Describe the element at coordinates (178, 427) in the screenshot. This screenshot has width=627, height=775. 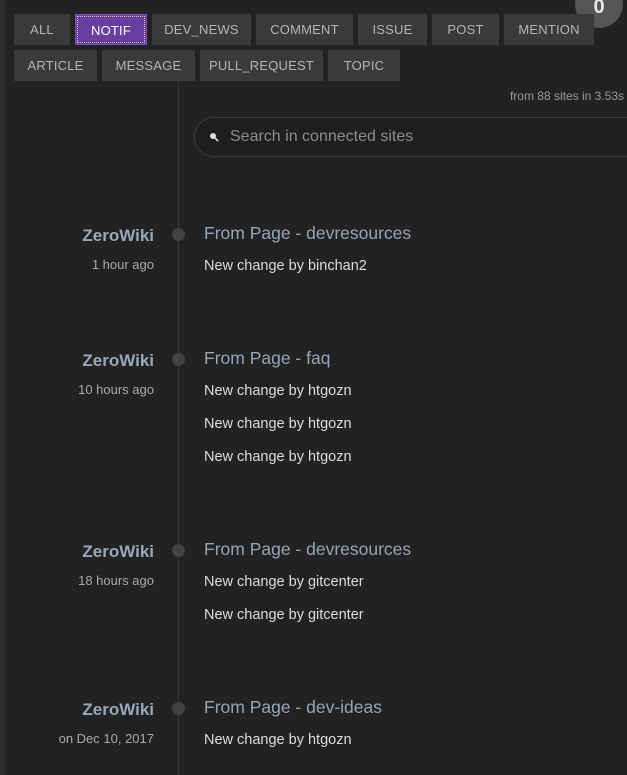
I see `timeline-line` at that location.